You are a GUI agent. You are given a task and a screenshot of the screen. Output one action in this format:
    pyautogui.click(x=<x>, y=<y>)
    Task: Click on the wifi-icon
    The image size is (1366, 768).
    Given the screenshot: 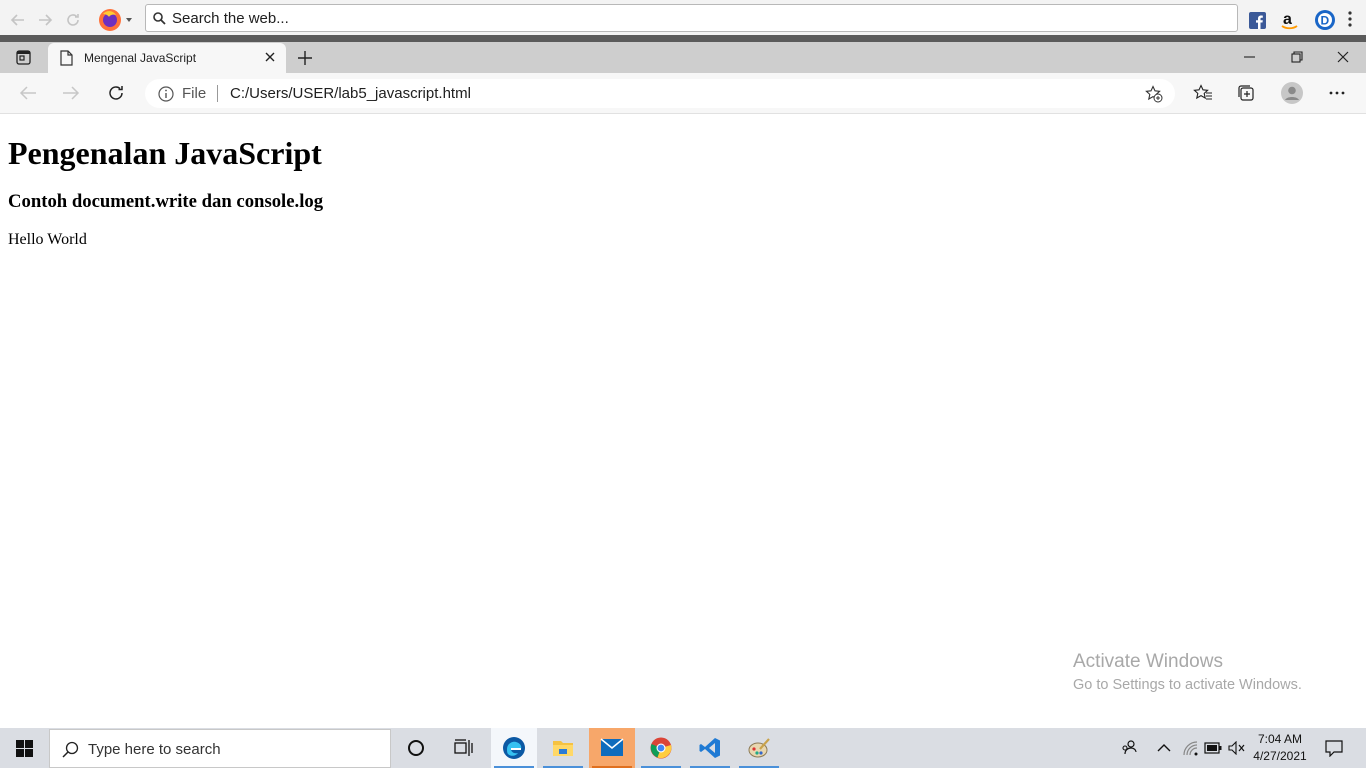 What is the action you would take?
    pyautogui.click(x=1191, y=748)
    